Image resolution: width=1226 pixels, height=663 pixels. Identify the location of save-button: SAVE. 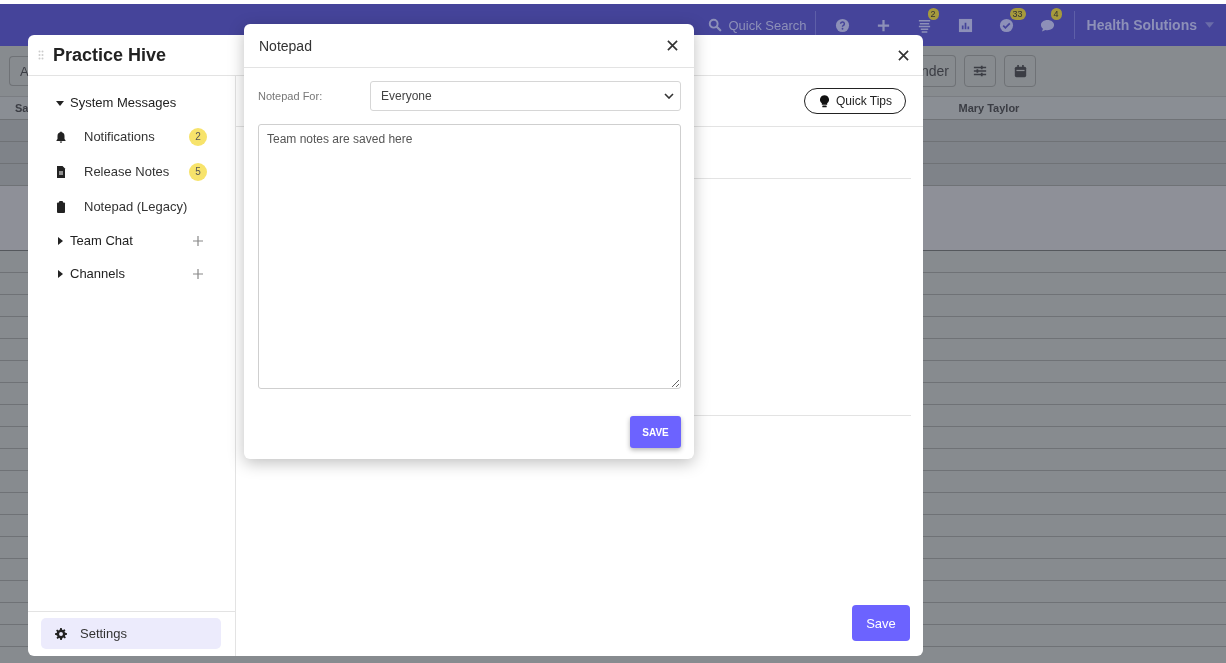
(655, 432).